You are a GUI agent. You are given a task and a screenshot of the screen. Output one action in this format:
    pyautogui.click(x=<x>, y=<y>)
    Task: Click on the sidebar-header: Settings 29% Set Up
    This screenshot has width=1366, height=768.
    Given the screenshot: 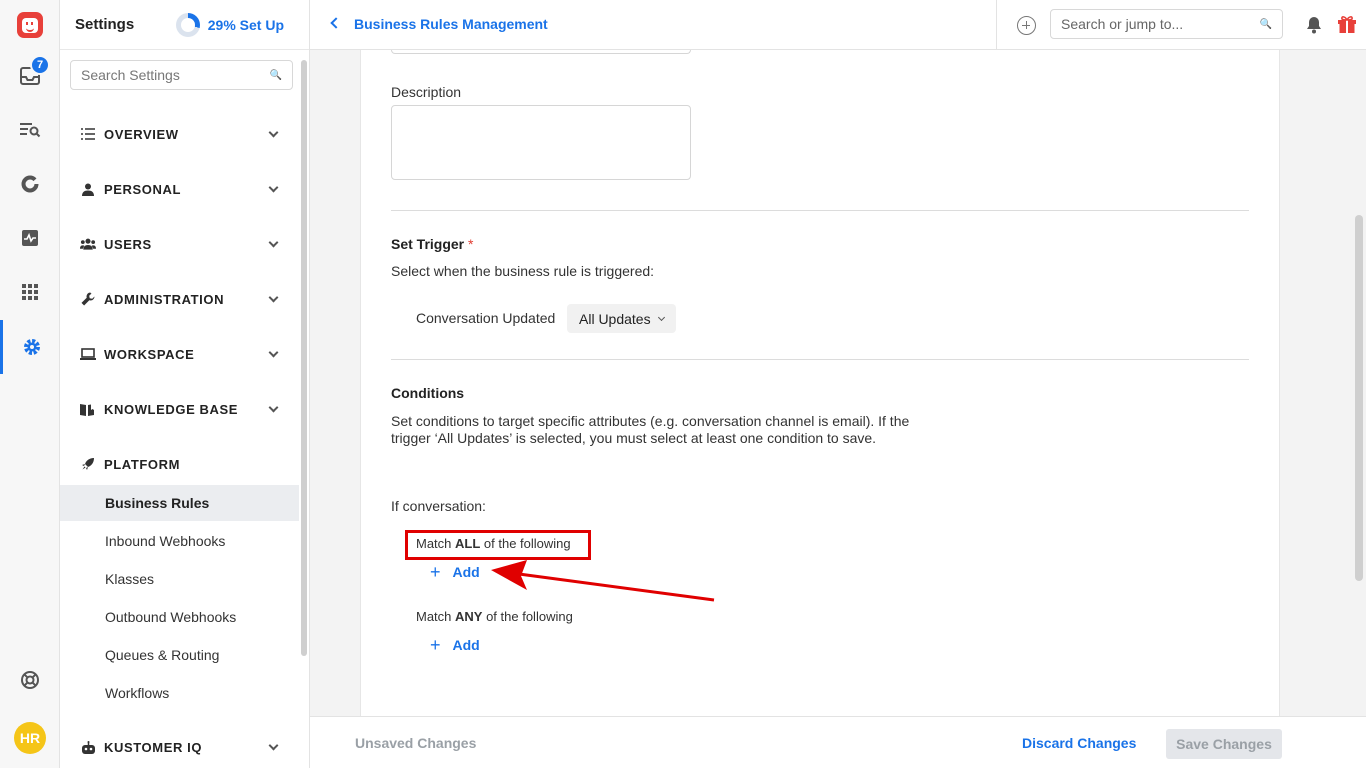 What is the action you would take?
    pyautogui.click(x=184, y=25)
    